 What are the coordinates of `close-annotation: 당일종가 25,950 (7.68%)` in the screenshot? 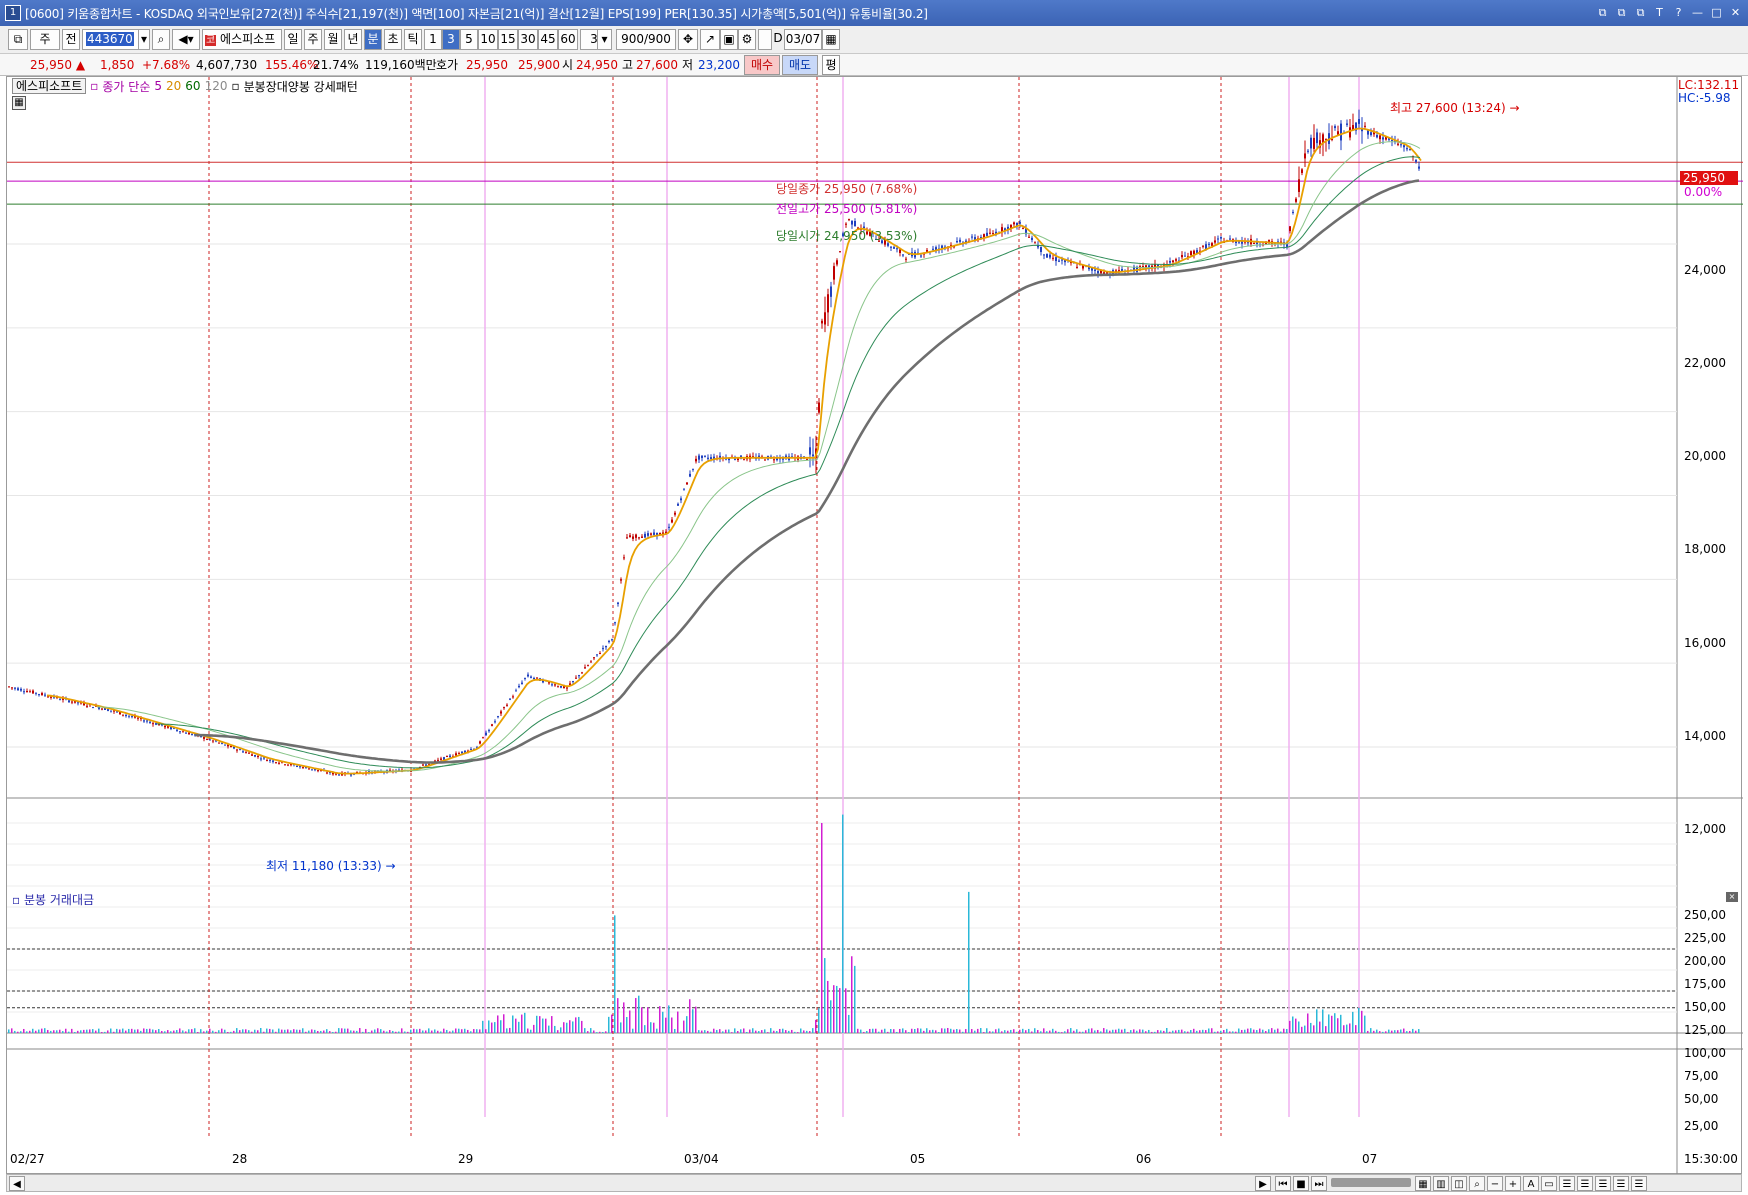 It's located at (847, 189).